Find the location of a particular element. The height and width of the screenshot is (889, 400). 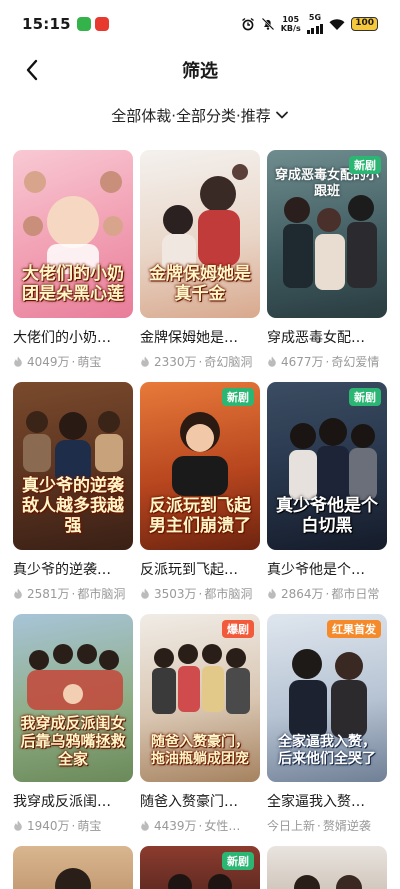

poster-title: 反派玩到飞起男主们崩溃了 is located at coordinates (200, 516).